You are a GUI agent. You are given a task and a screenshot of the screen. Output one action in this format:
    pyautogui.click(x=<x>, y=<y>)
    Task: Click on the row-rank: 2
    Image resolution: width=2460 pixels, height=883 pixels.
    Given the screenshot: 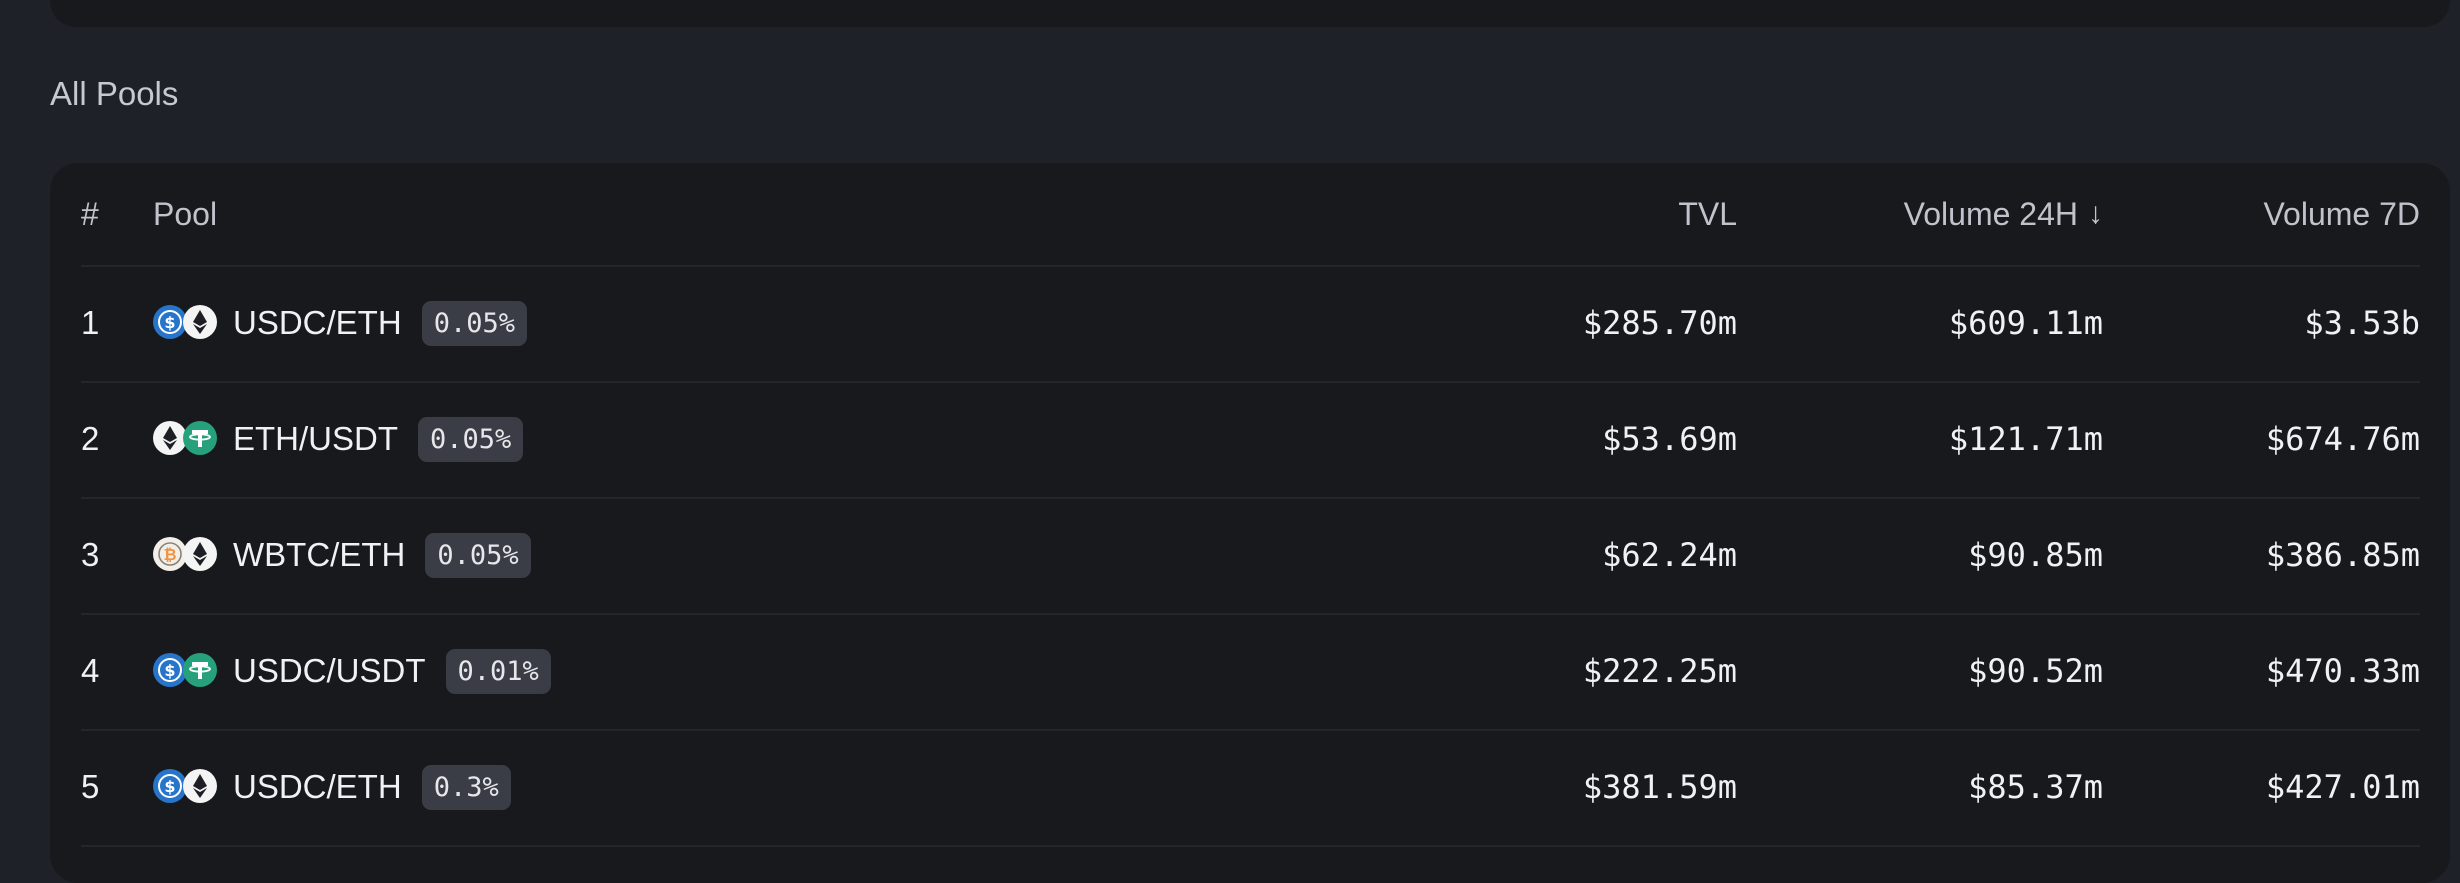 What is the action you would take?
    pyautogui.click(x=90, y=438)
    